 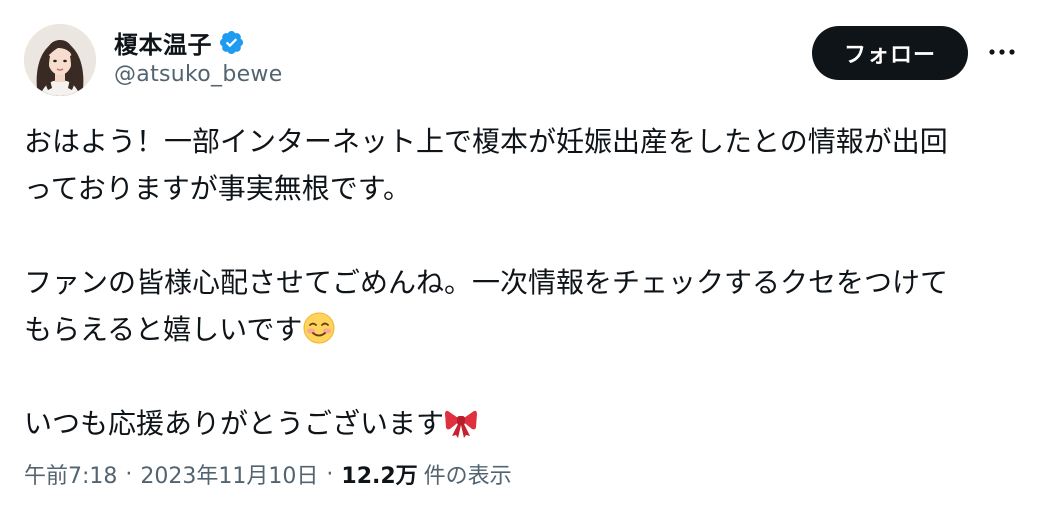 I want to click on avatar-image, so click(x=60, y=60).